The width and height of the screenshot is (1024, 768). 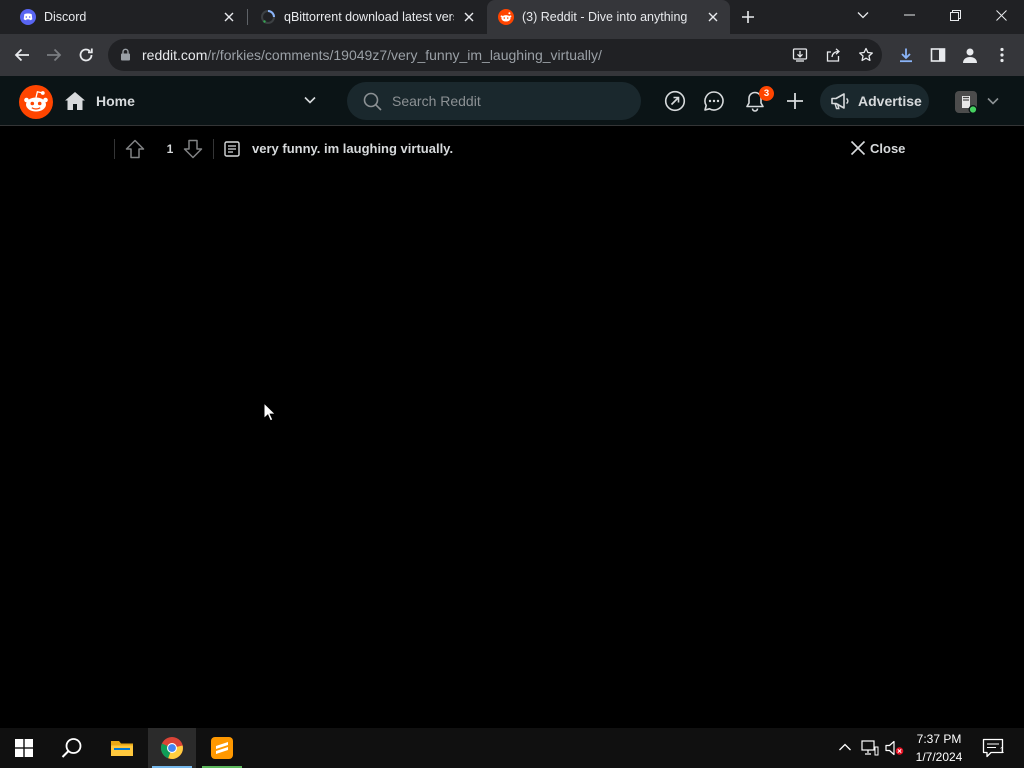 I want to click on back-arrow-icon, so click(x=22, y=55).